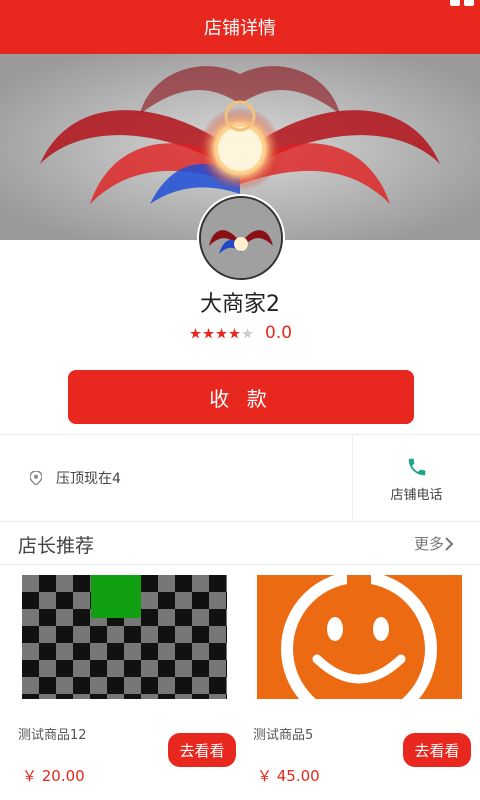 The image size is (480, 800). What do you see at coordinates (416, 495) in the screenshot?
I see `phone-label: 店铺电话` at bounding box center [416, 495].